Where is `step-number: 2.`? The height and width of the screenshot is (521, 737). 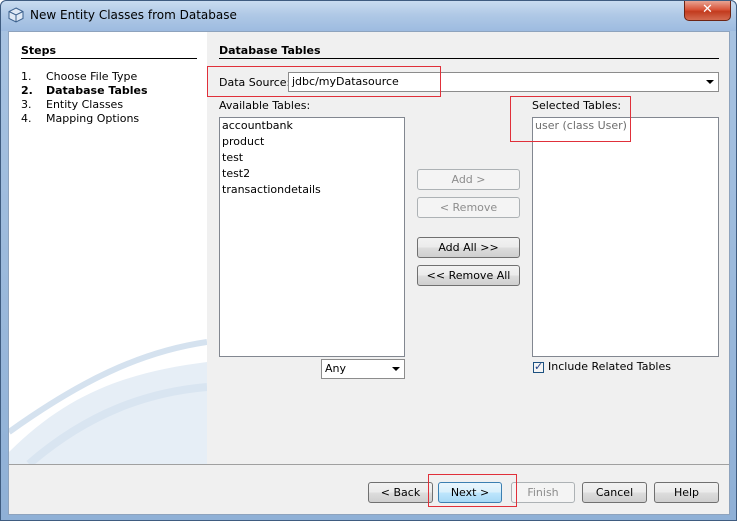 step-number: 2. is located at coordinates (27, 90).